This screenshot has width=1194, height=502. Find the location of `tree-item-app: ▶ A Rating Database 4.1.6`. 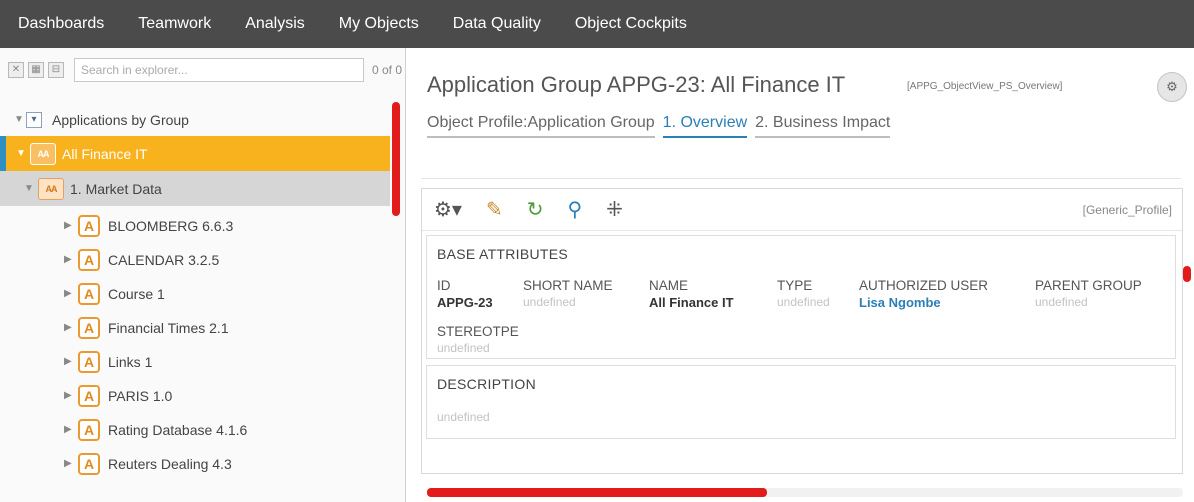

tree-item-app: ▶ A Rating Database 4.1.6 is located at coordinates (195, 429).